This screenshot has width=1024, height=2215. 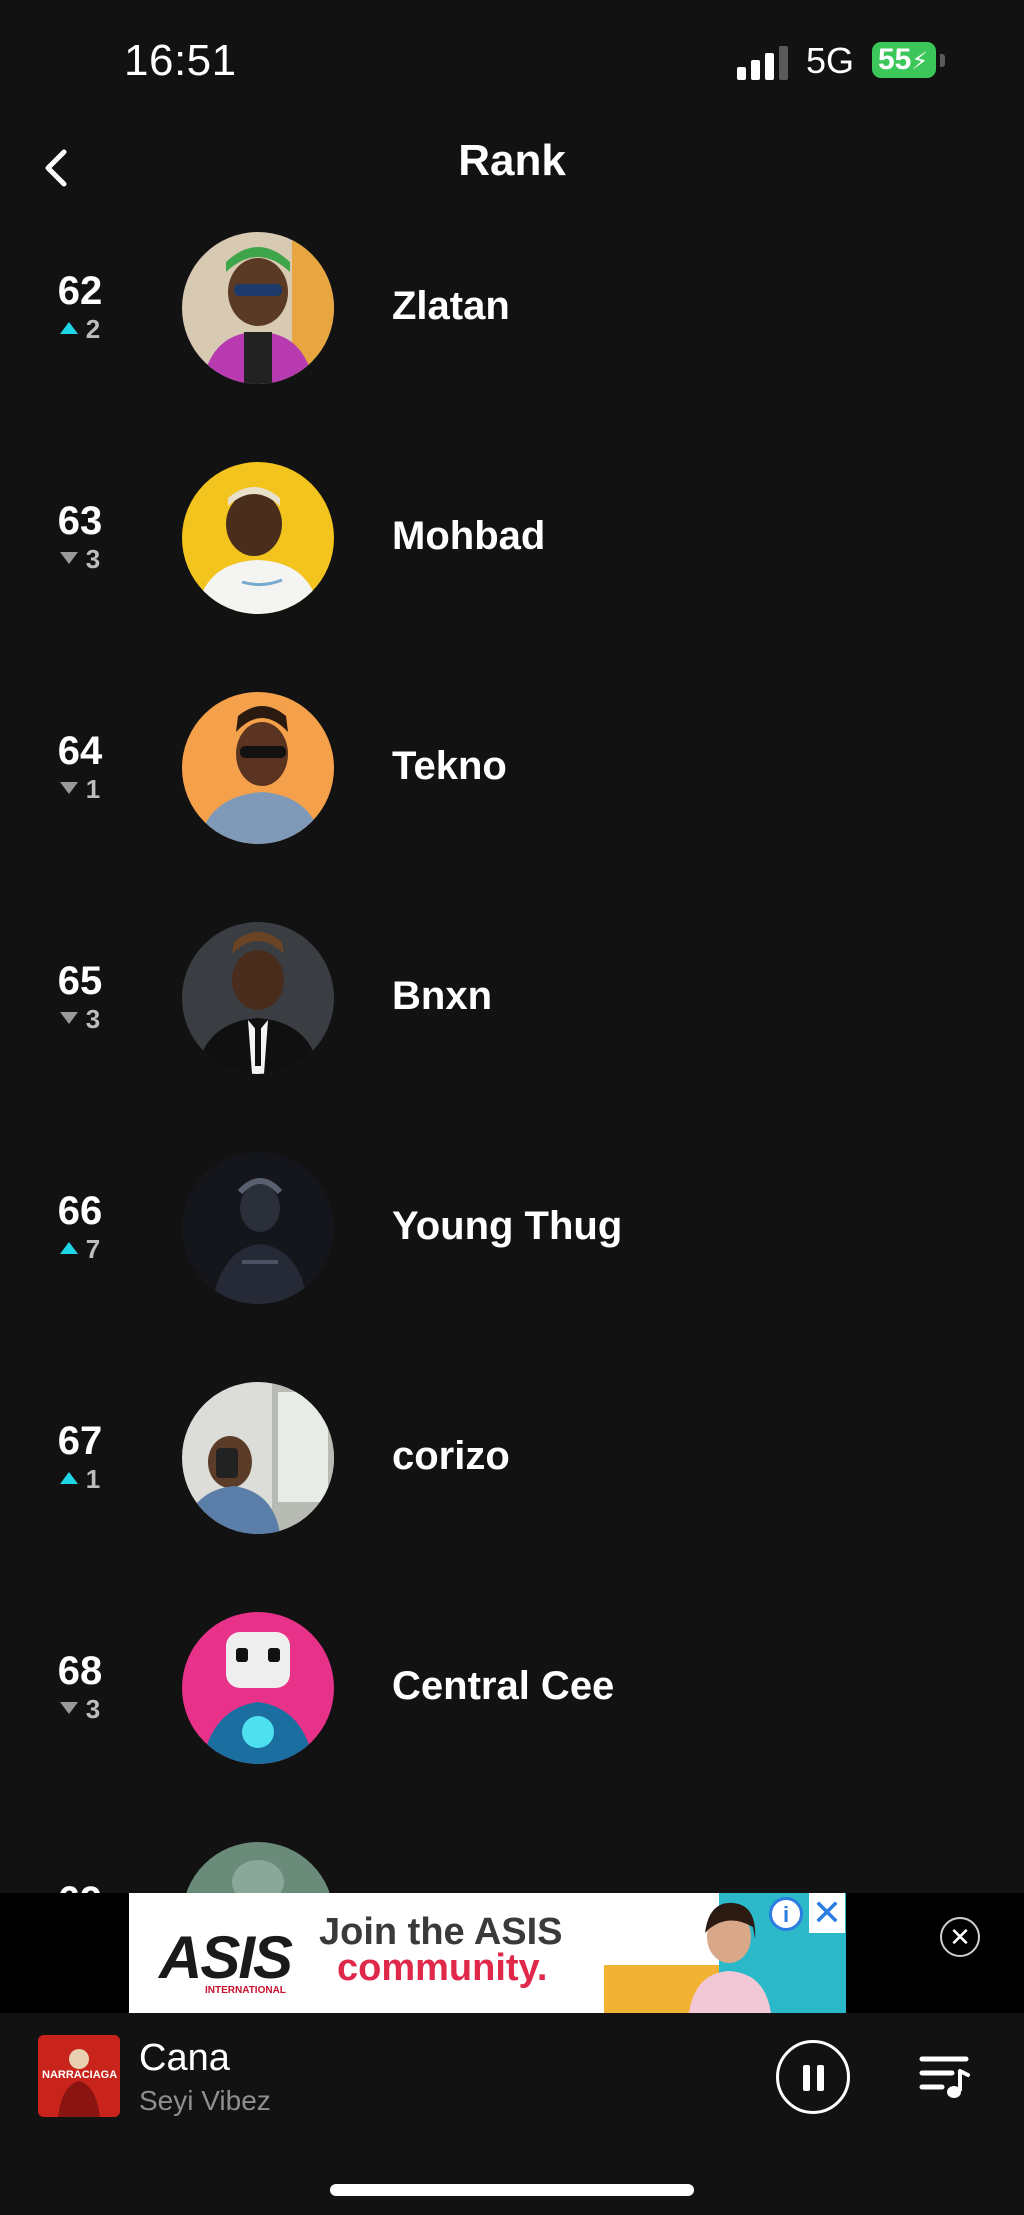 I want to click on album-cover: NARRACIAGA, so click(x=79, y=2076).